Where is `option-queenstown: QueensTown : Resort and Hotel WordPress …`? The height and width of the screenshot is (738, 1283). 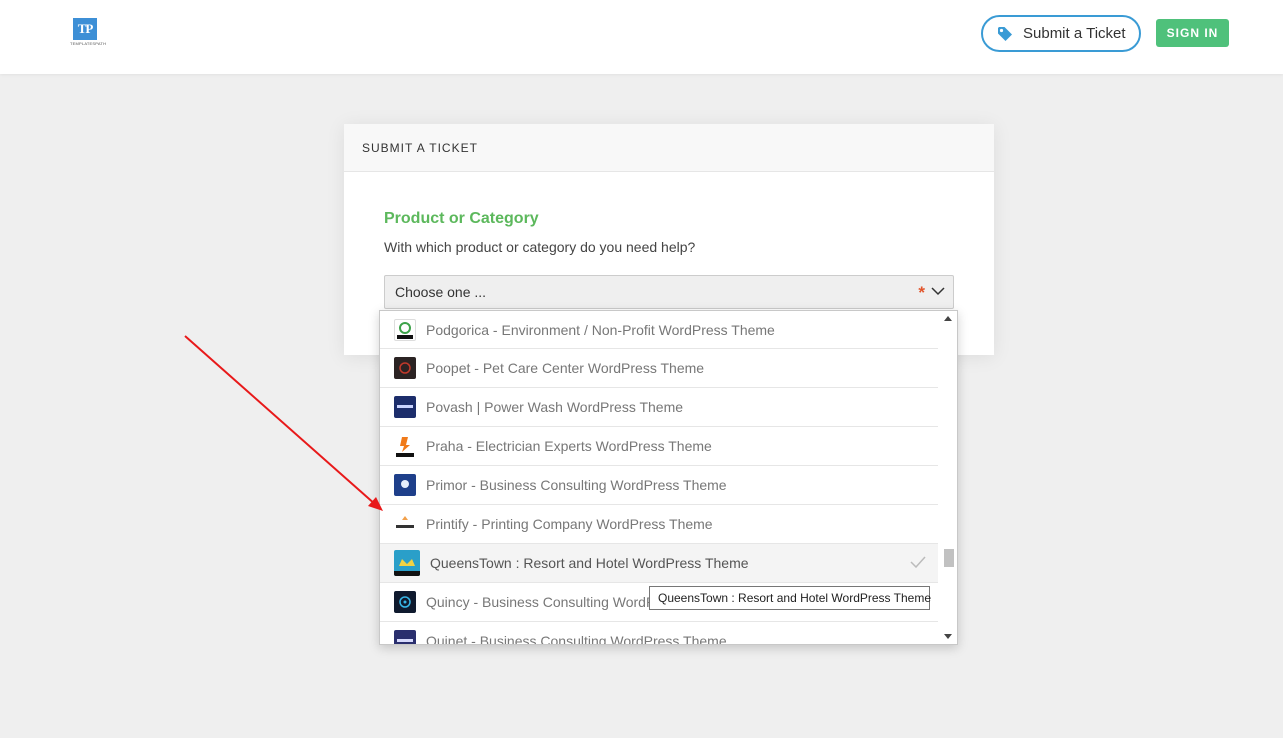
option-queenstown: QueensTown : Resort and Hotel WordPress … is located at coordinates (659, 563).